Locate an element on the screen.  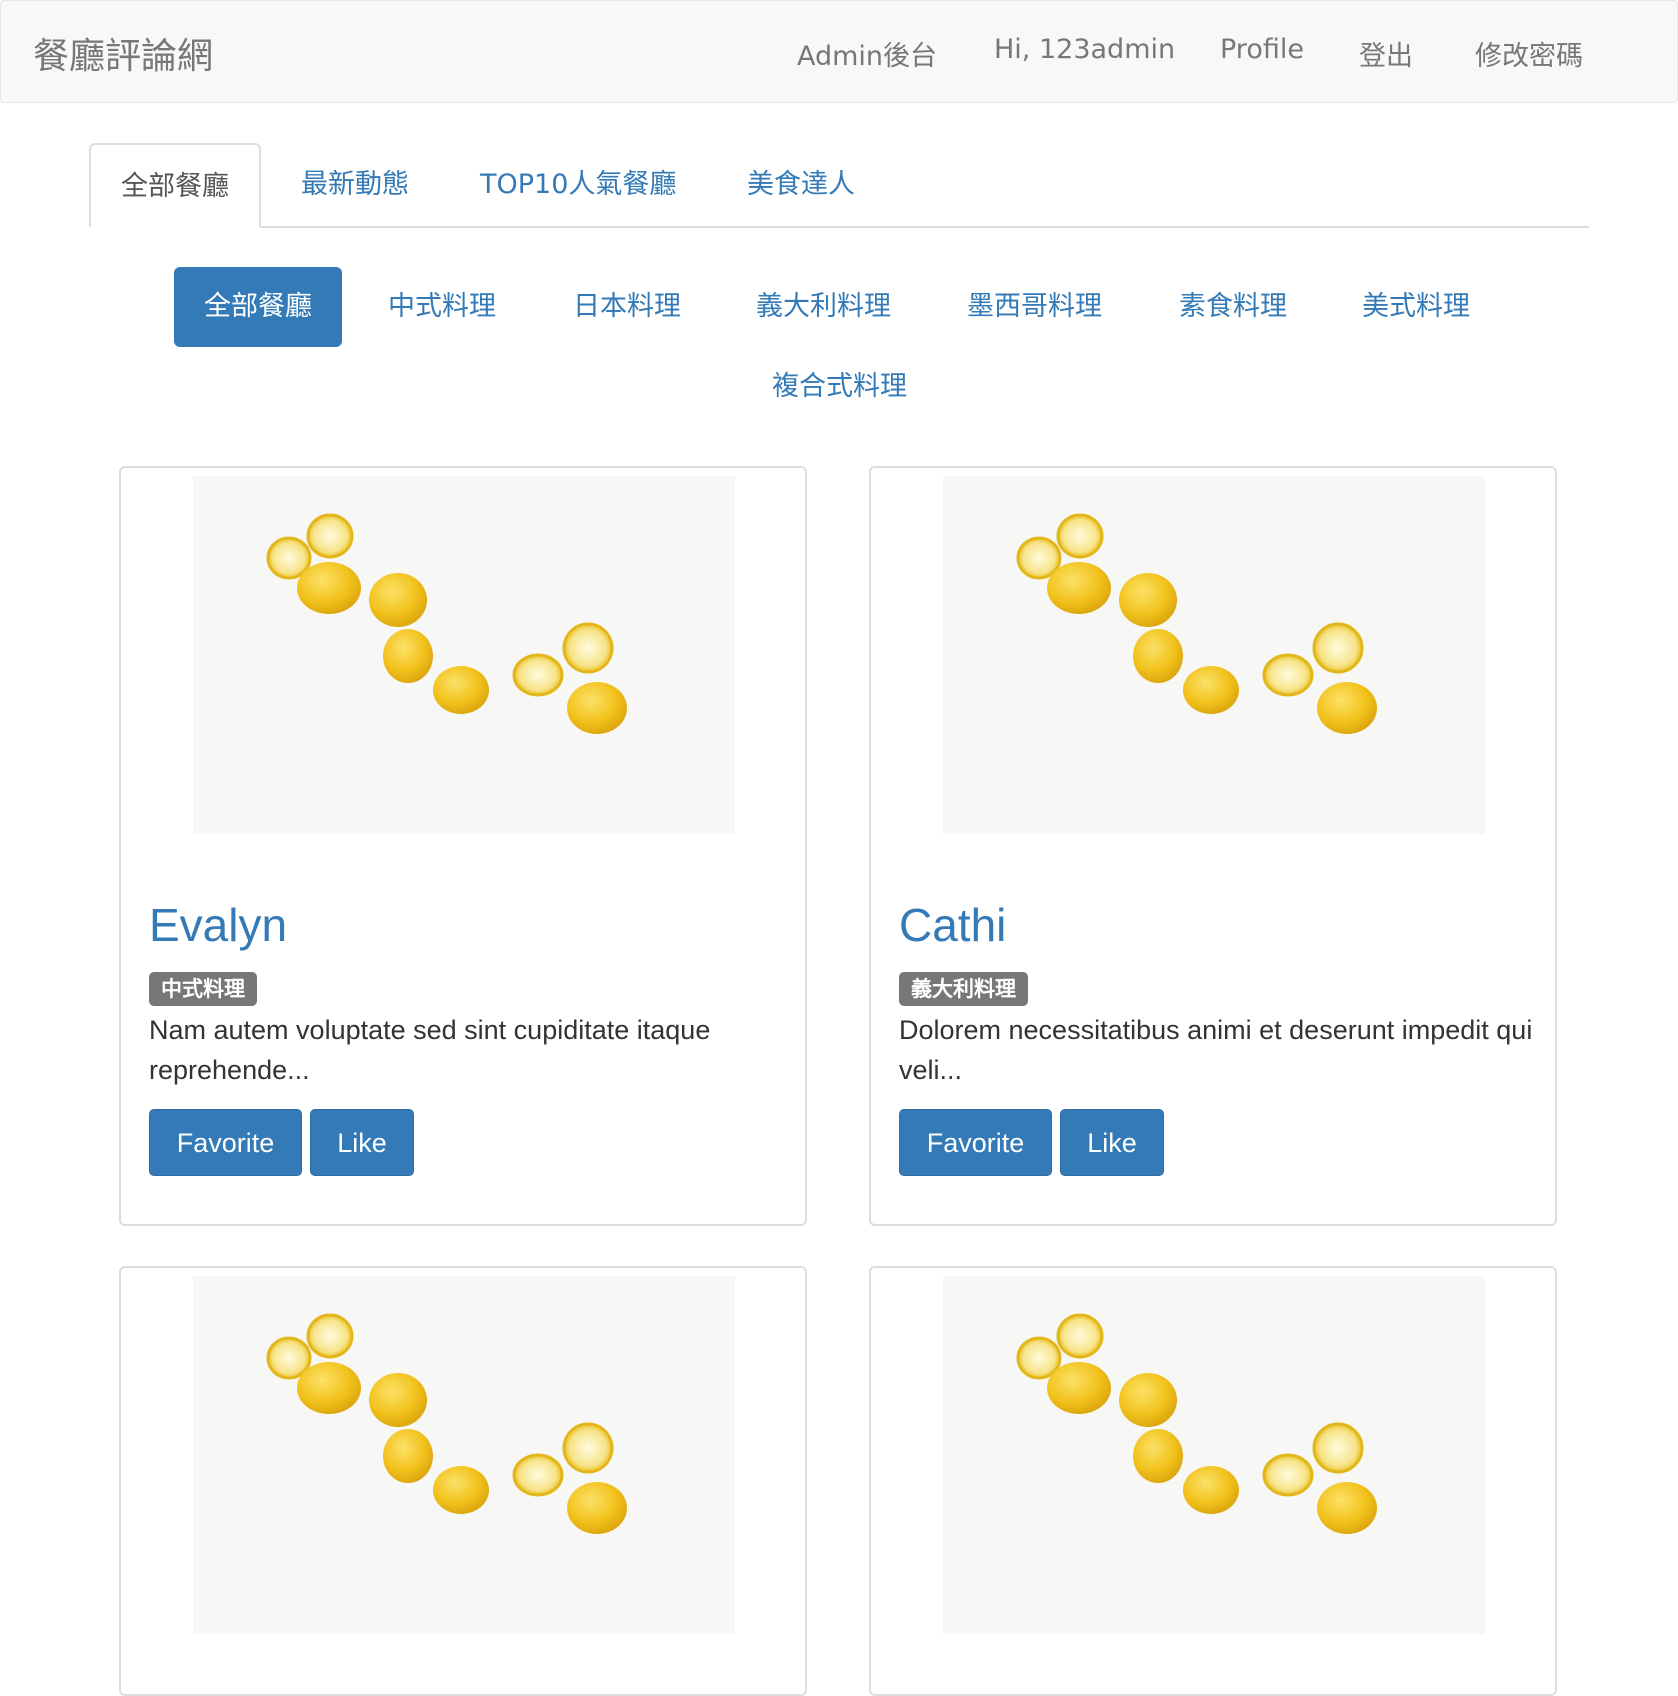
category-pill-fusion: 複合式料理 is located at coordinates (839, 387).